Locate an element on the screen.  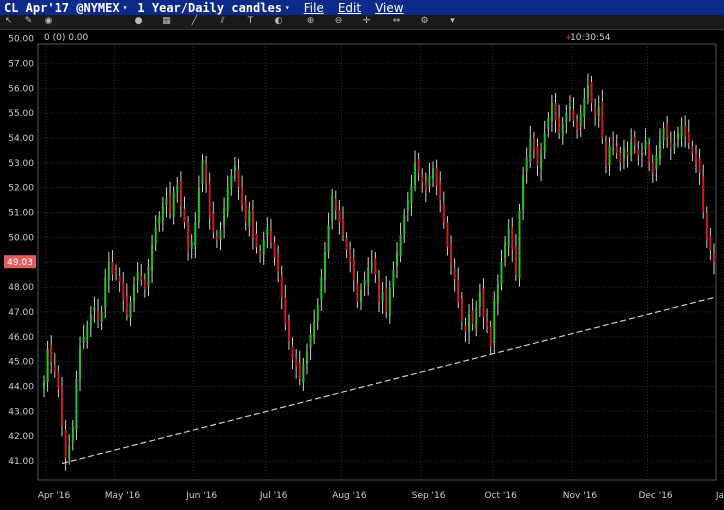
x-tick-label: Oct '16 is located at coordinates (500, 496).